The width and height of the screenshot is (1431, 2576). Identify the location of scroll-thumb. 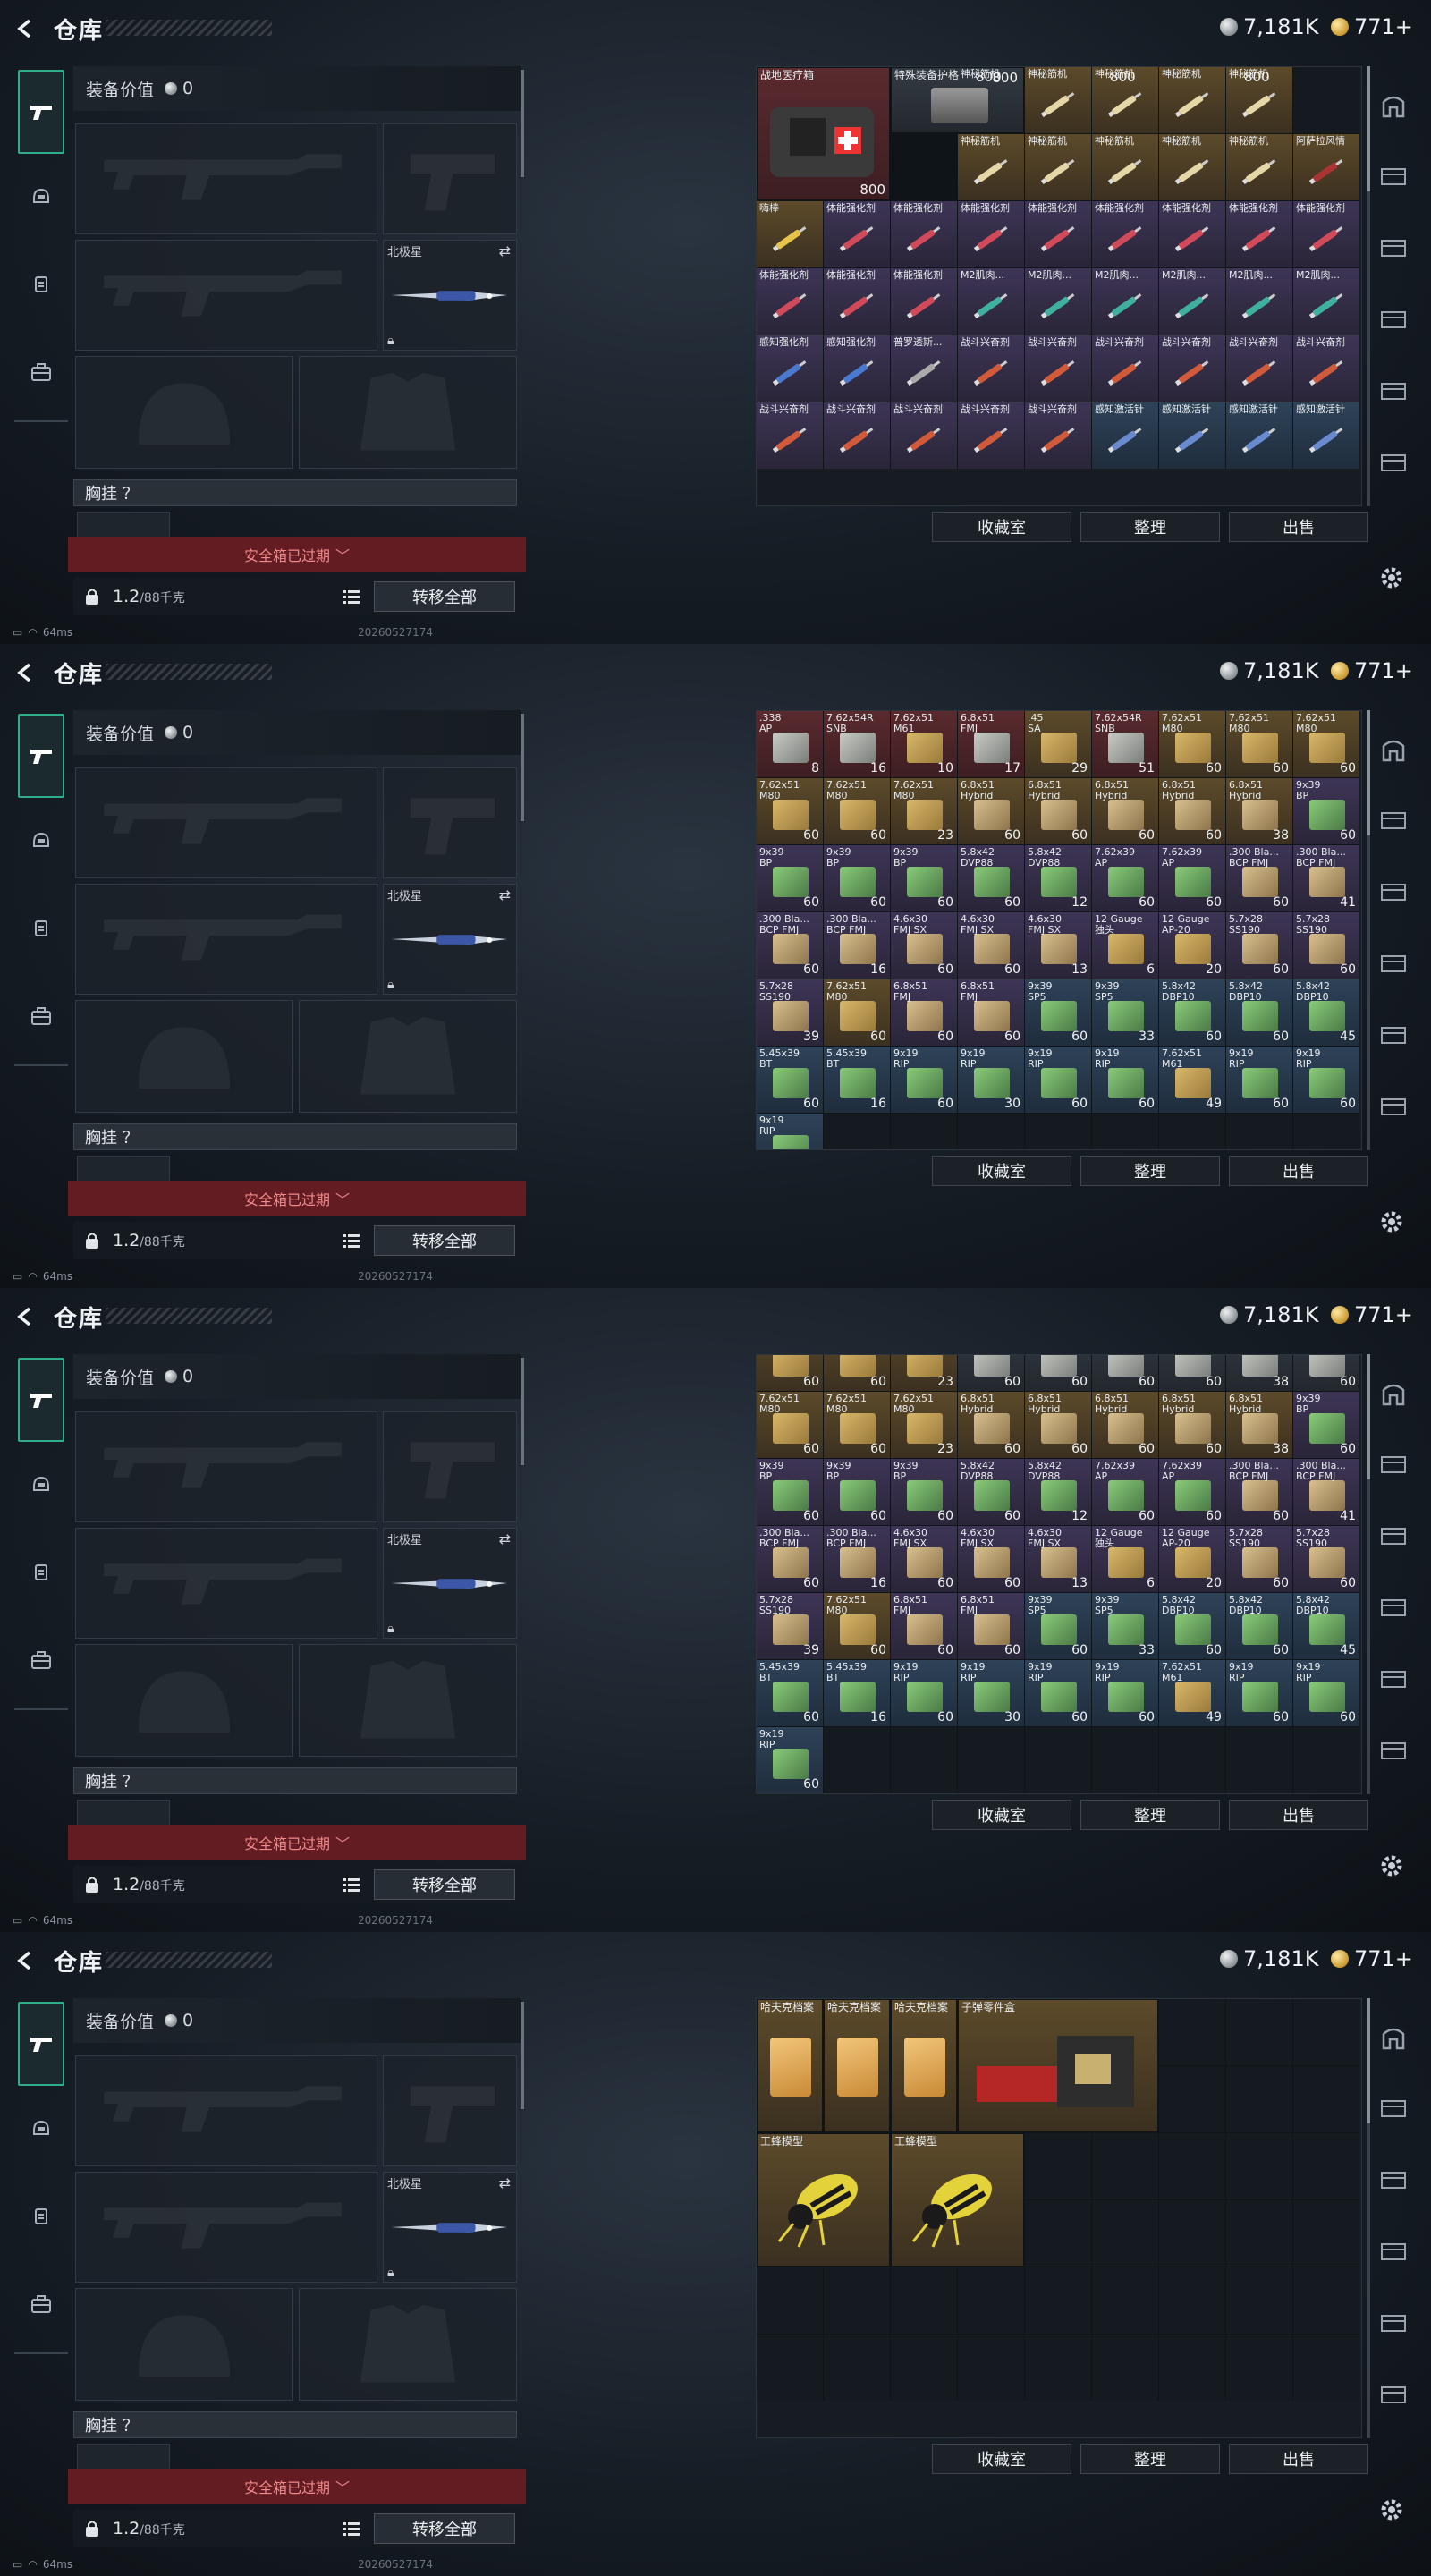
(1369, 2060).